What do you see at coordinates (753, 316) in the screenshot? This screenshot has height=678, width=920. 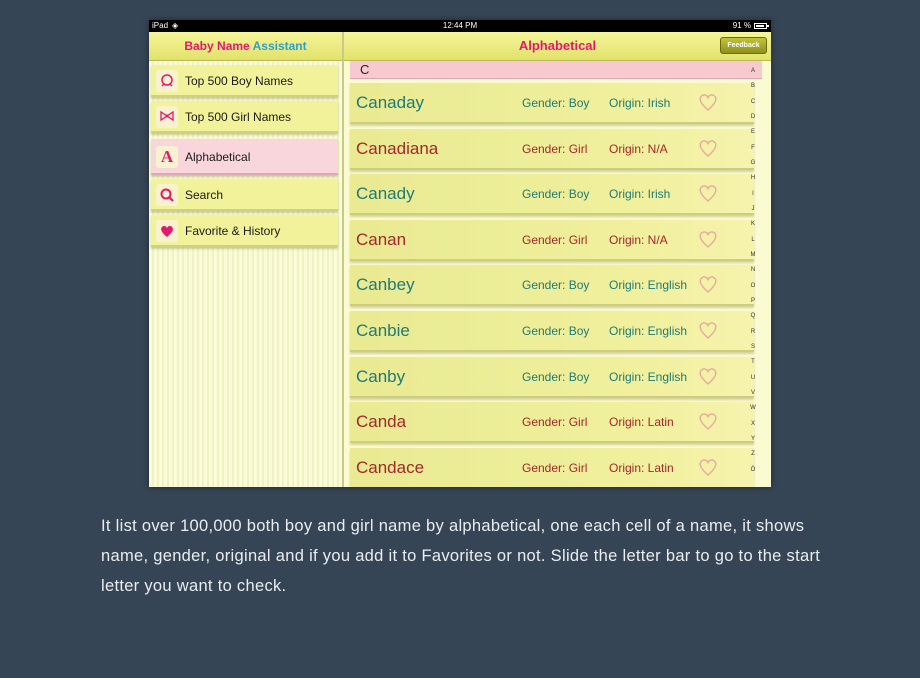 I see `index-letter: Q` at bounding box center [753, 316].